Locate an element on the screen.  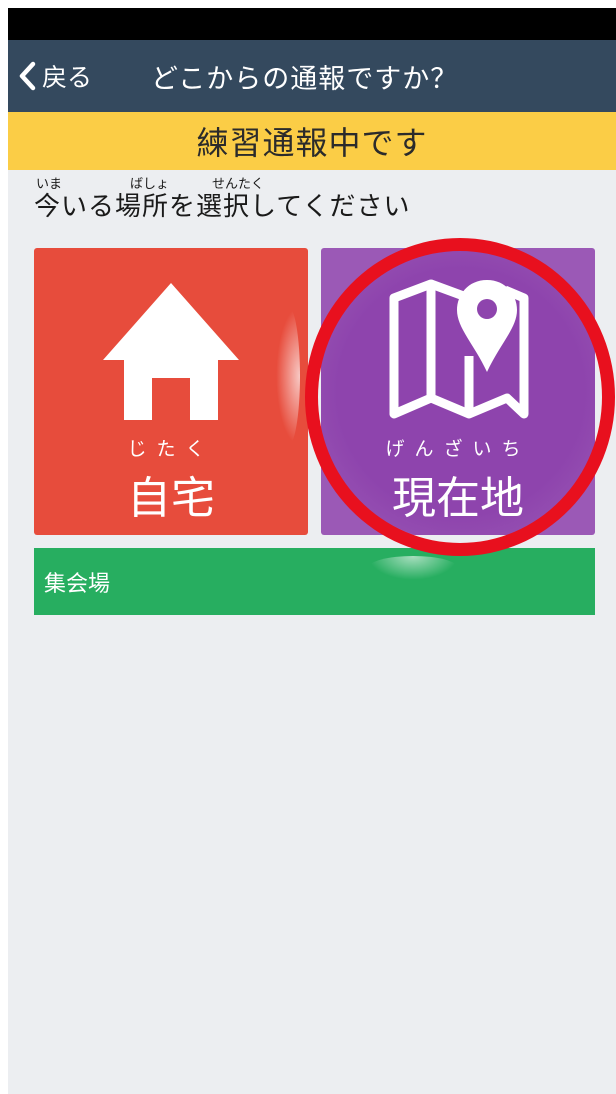
practice-mode-banner: 練習通報中です is located at coordinates (312, 141).